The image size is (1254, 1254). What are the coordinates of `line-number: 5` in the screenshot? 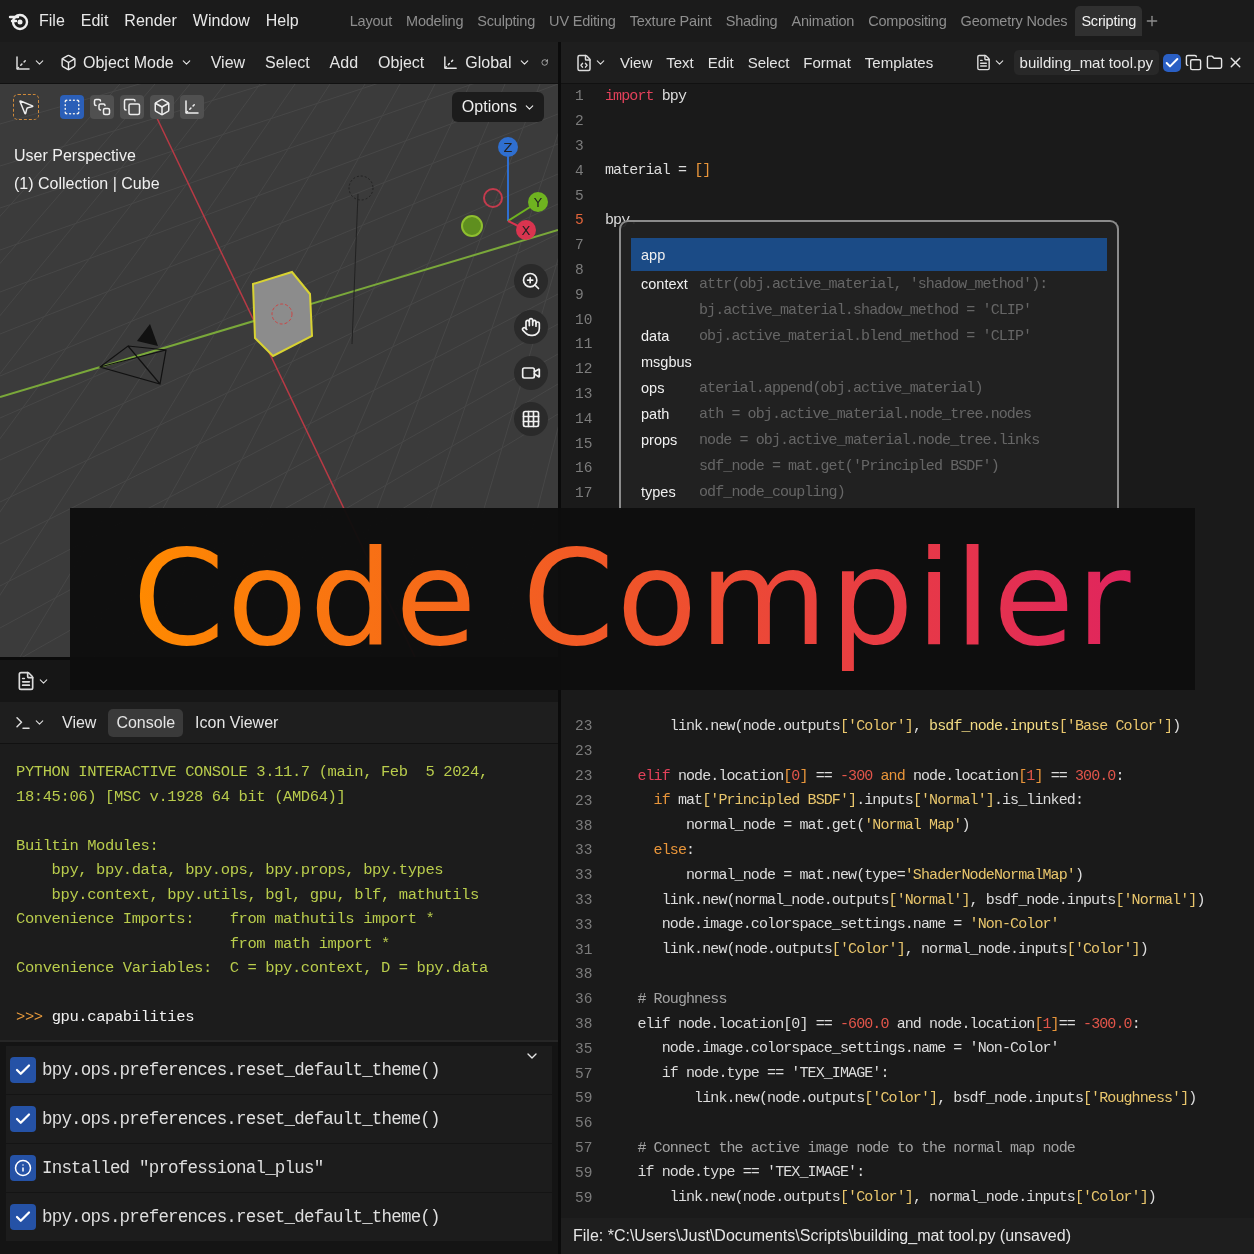 It's located at (579, 195).